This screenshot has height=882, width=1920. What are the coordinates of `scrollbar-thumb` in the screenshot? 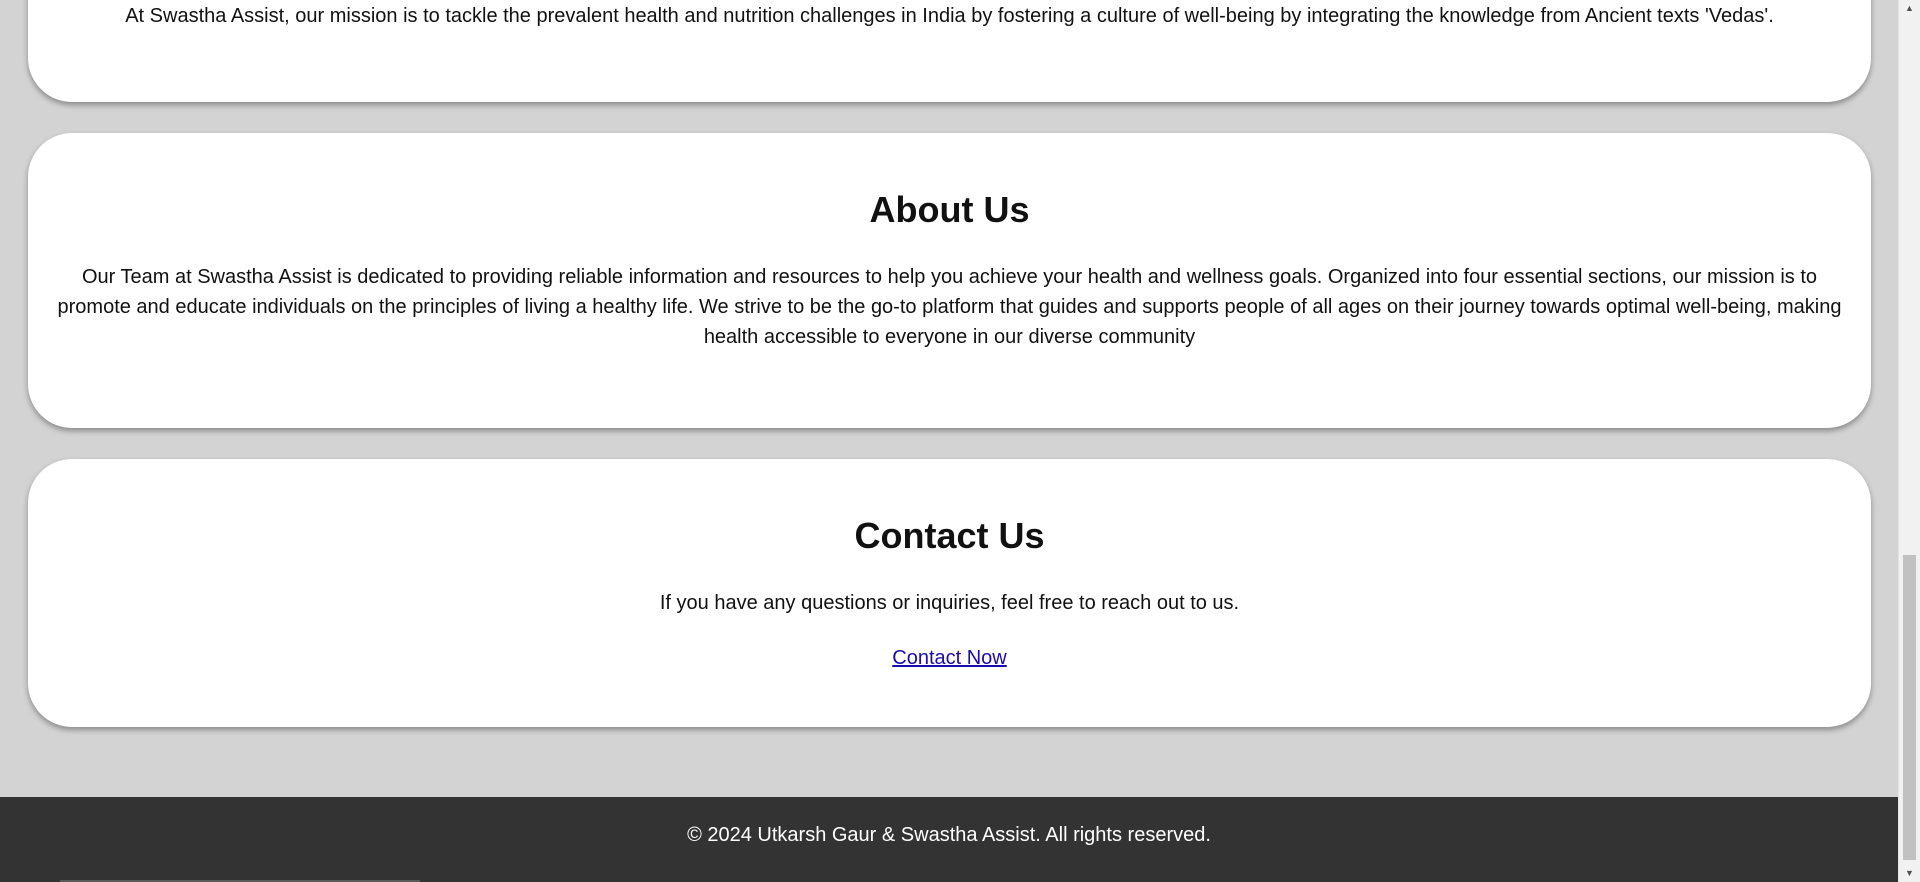 It's located at (1909, 707).